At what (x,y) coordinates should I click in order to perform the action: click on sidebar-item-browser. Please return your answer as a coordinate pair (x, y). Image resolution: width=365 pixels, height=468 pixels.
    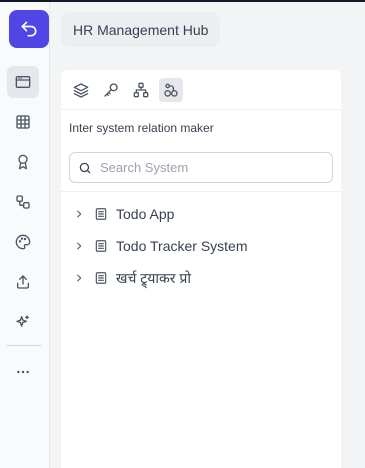
    Looking at the image, I should click on (23, 82).